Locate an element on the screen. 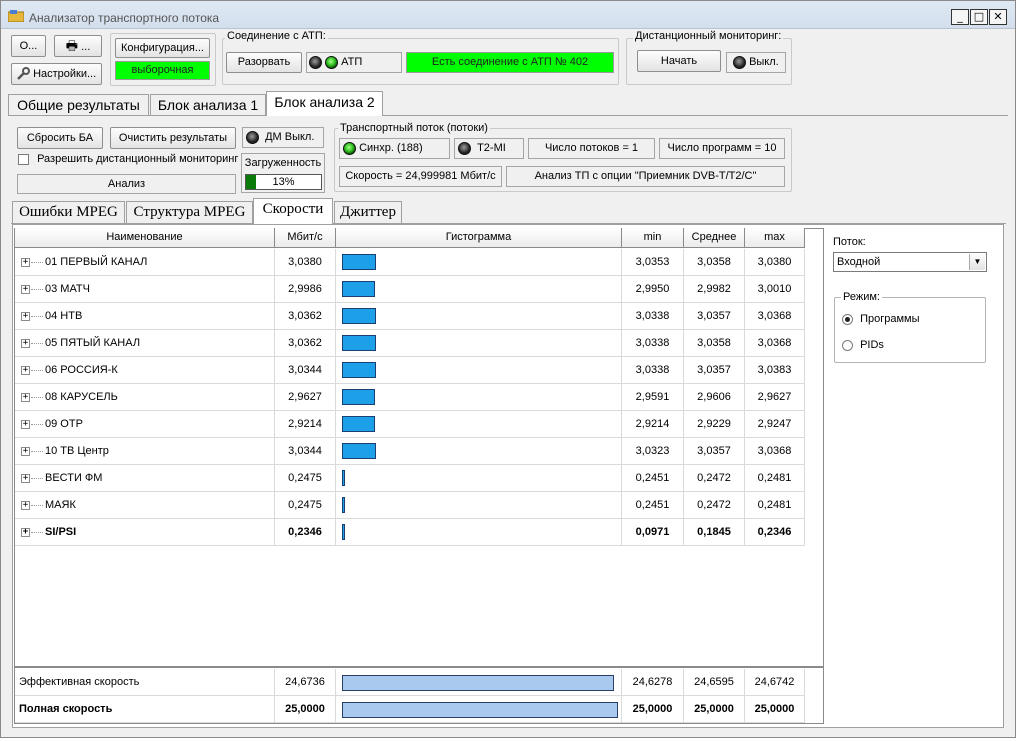 This screenshot has width=1018, height=741. sync-indicator: Синхр. (188) is located at coordinates (394, 148).